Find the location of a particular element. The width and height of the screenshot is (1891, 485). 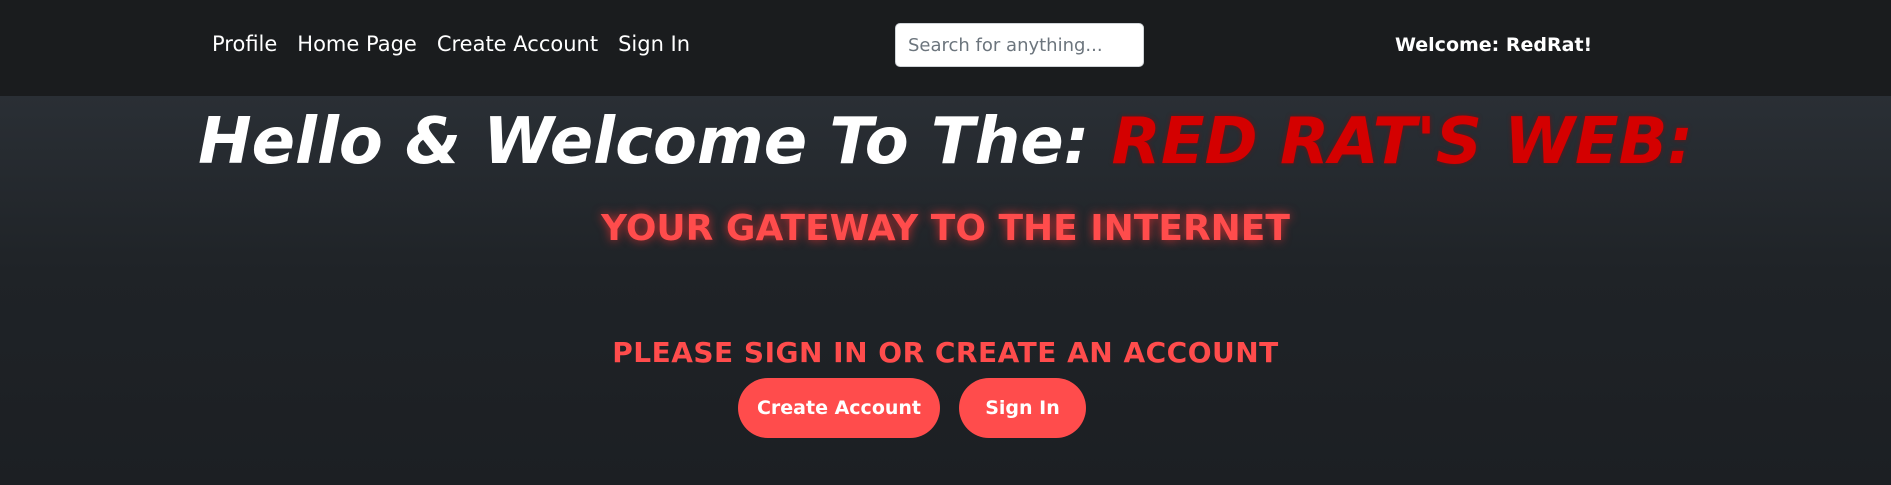

search-input is located at coordinates (1019, 45).